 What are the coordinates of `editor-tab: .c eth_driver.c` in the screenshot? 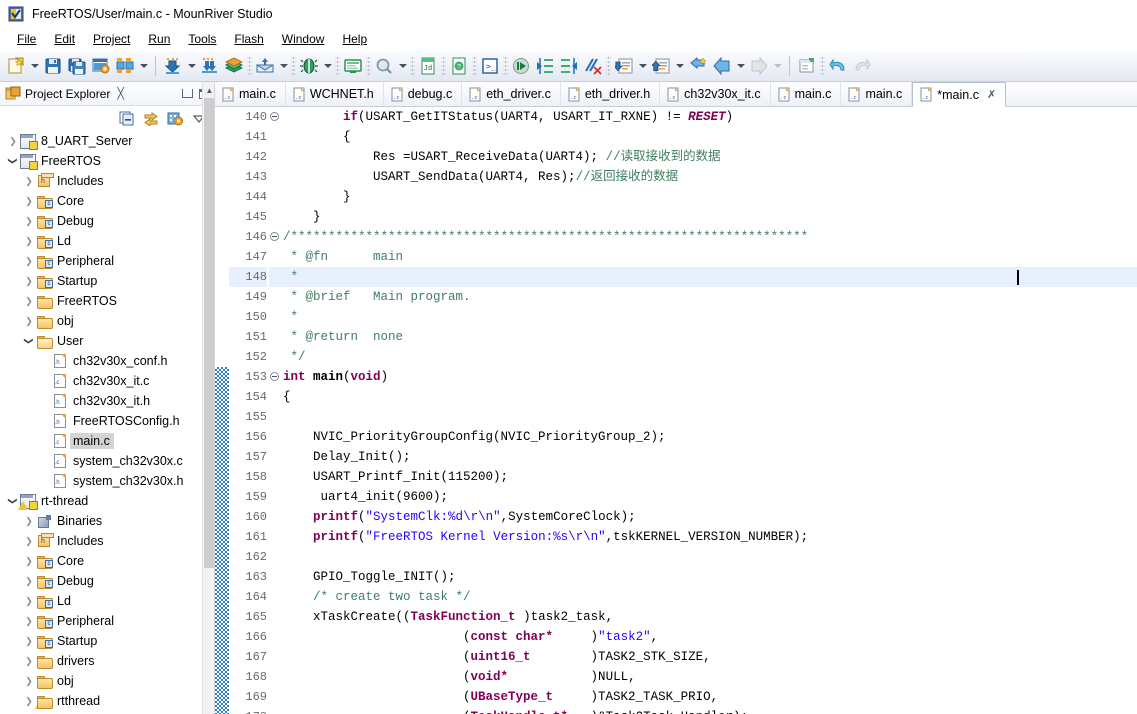 It's located at (511, 94).